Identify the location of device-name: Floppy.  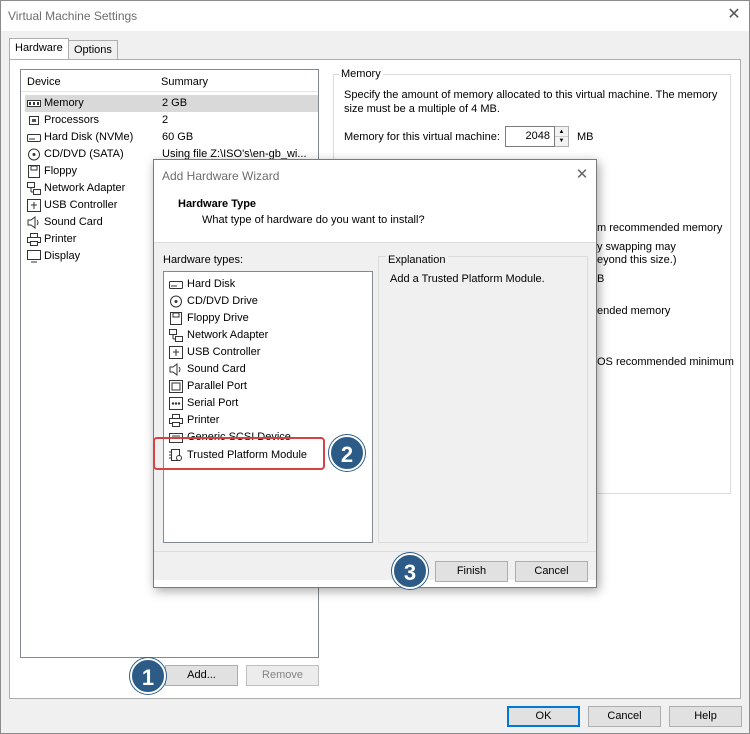
(61, 171).